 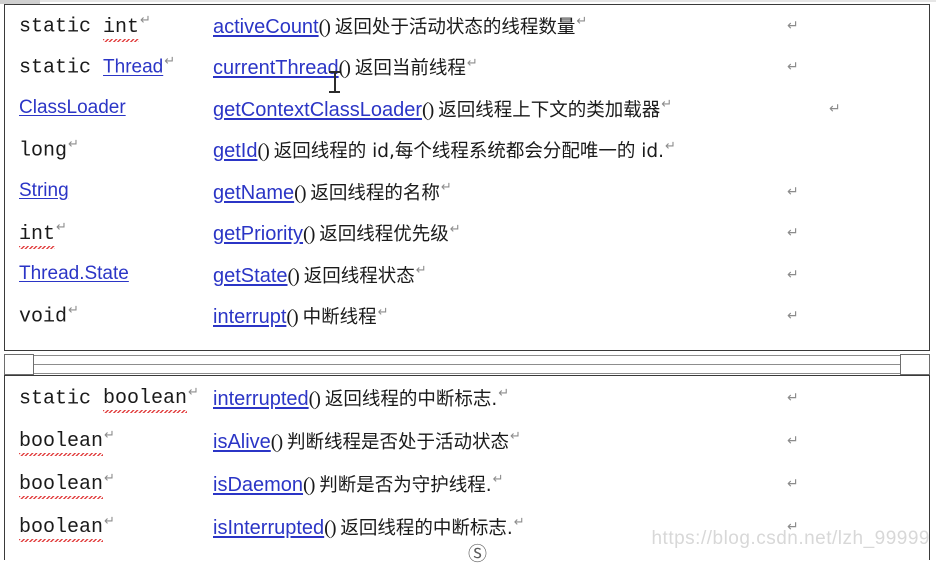 I want to click on return-type-cell: String, so click(x=109, y=191).